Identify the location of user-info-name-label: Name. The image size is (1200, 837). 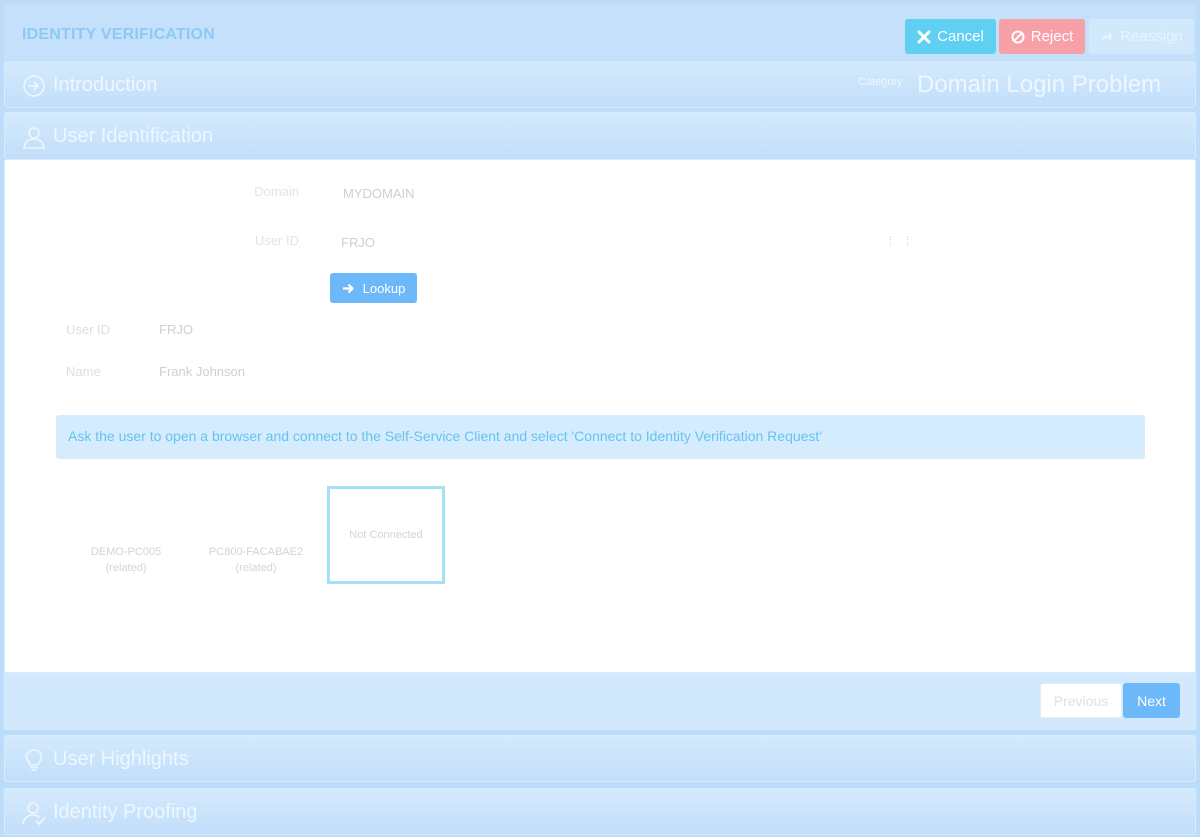
(83, 371).